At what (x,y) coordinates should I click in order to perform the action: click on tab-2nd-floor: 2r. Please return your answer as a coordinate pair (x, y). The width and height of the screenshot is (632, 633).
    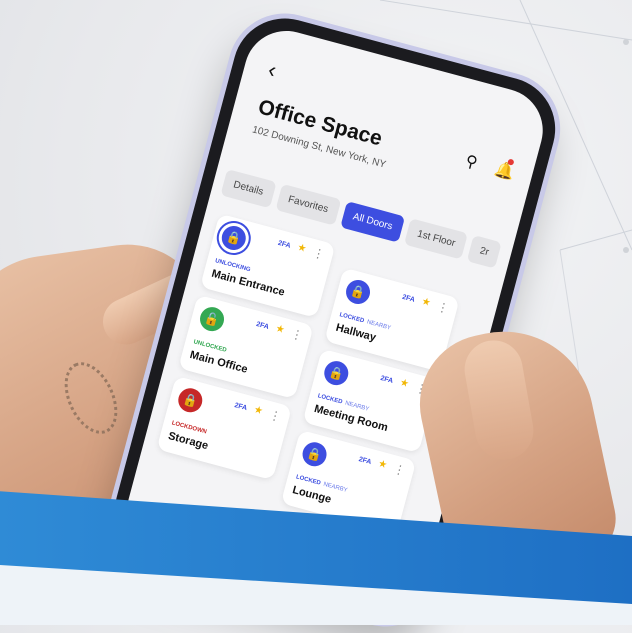
    Looking at the image, I should click on (484, 252).